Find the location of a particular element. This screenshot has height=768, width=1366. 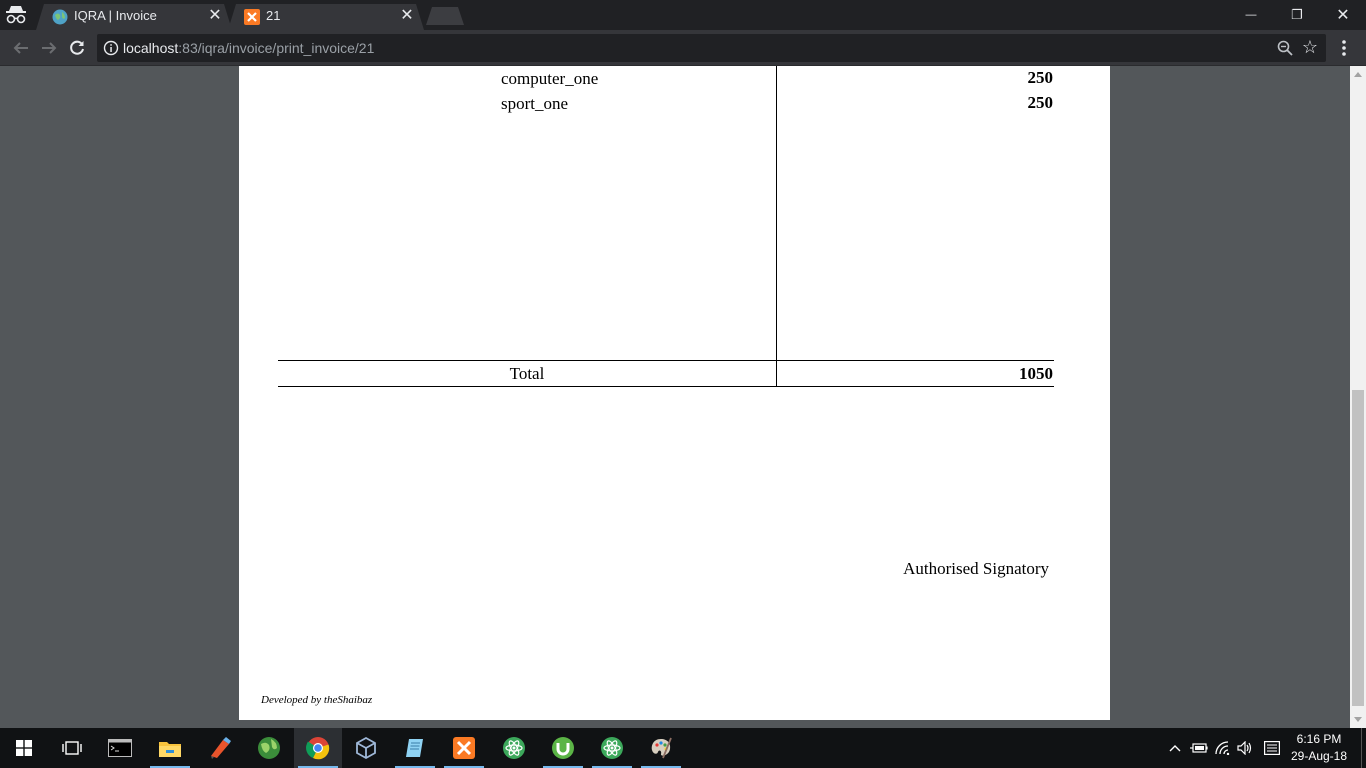

terminal-icon is located at coordinates (120, 748).